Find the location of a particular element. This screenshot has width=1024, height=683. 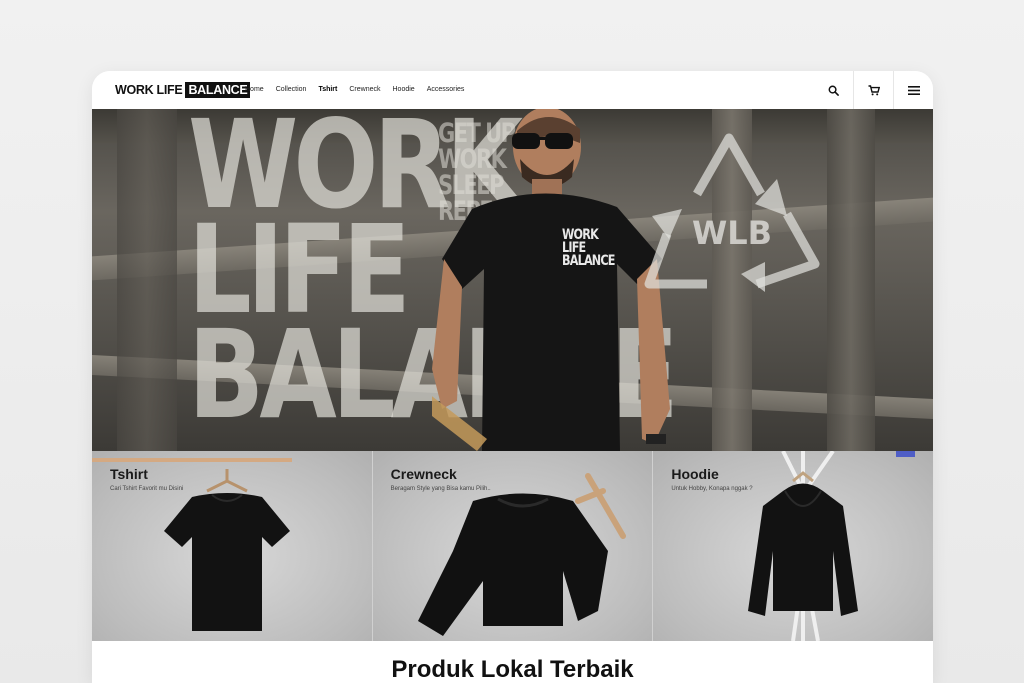

category-card-hoodie: Hoodie Untuk Hobby, Konapa nggak ? is located at coordinates (793, 546).